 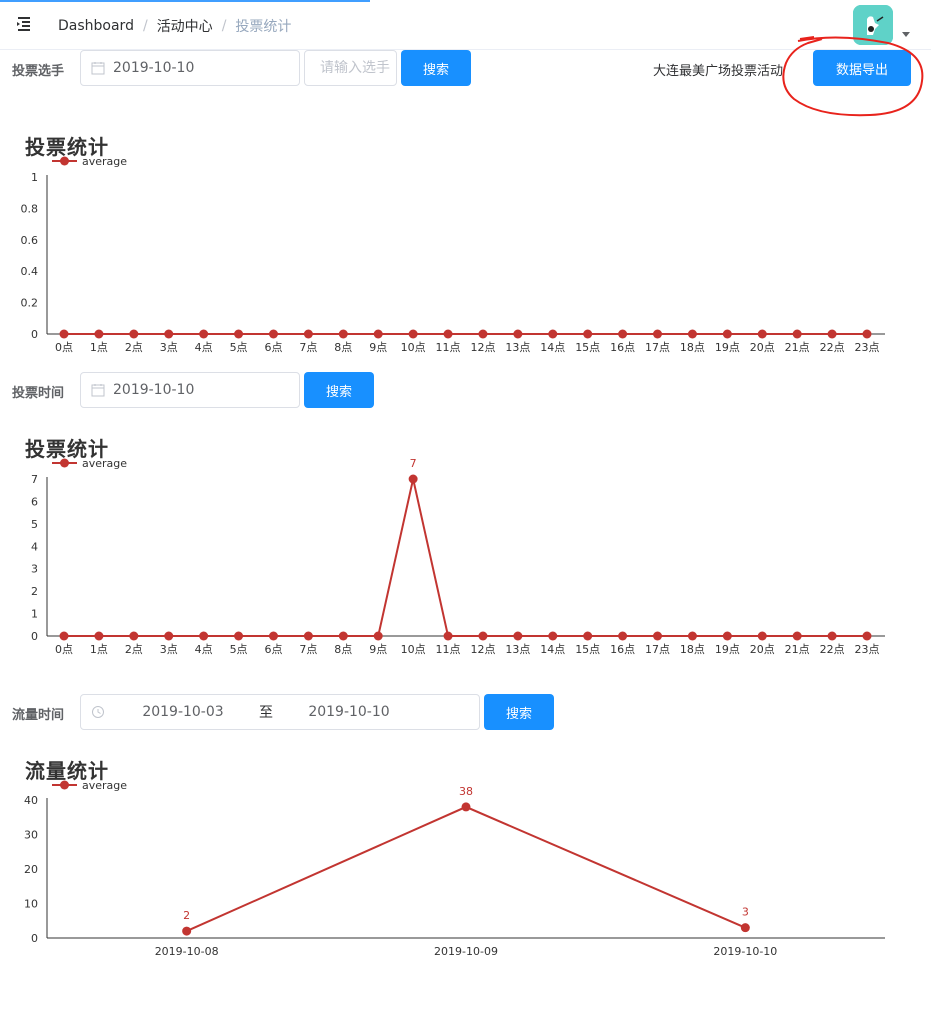 I want to click on traffic-time-label: 流量时间, so click(x=38, y=715).